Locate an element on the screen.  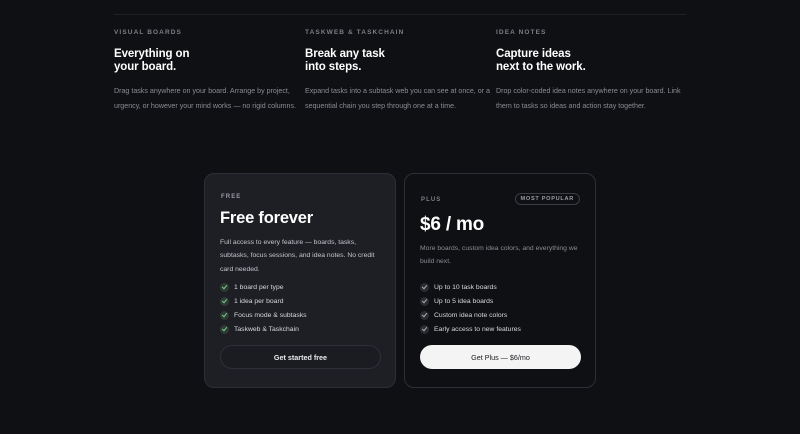
plan-feature-label: Up to 5 idea boards is located at coordinates (464, 301).